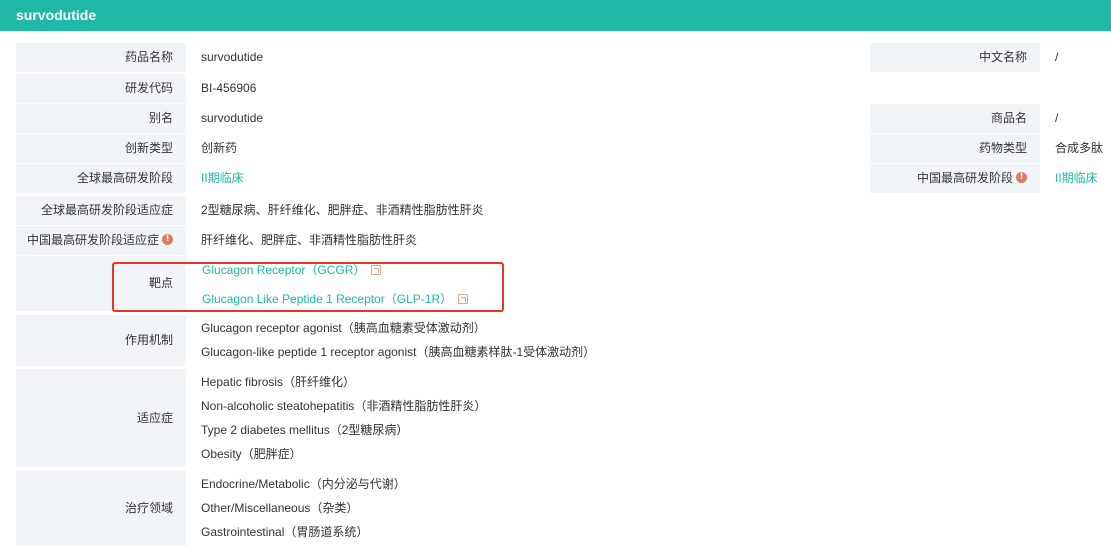 The image size is (1111, 546). What do you see at coordinates (251, 454) in the screenshot?
I see `indication-item: Obesity（肥胖症）` at bounding box center [251, 454].